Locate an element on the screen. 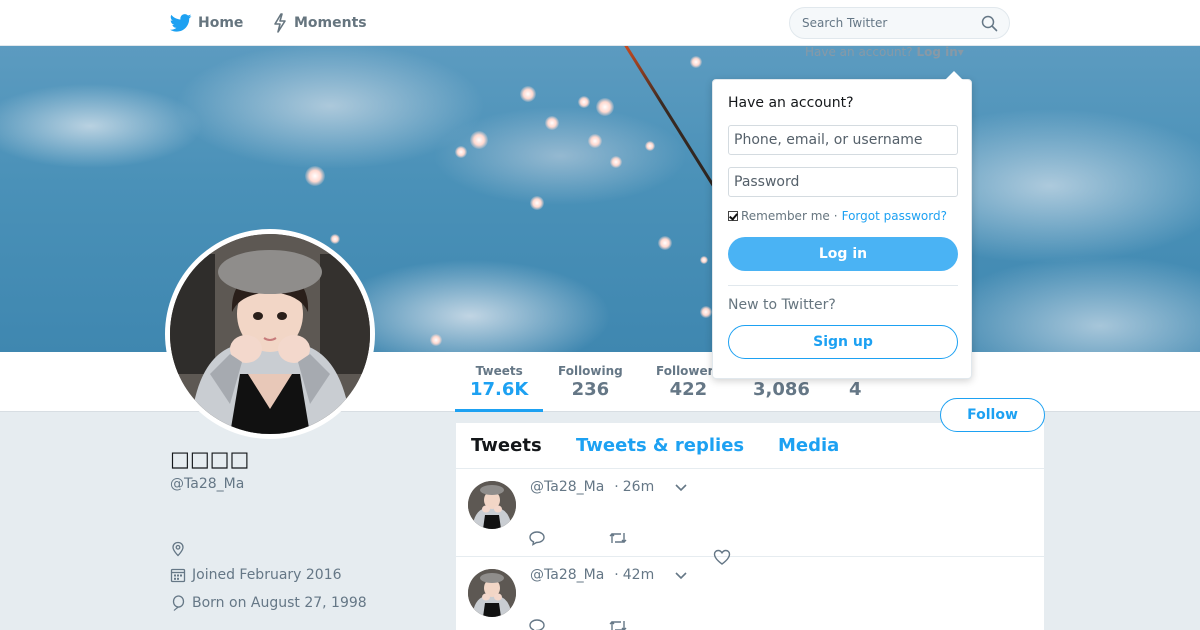  active-stat-underline is located at coordinates (499, 410).